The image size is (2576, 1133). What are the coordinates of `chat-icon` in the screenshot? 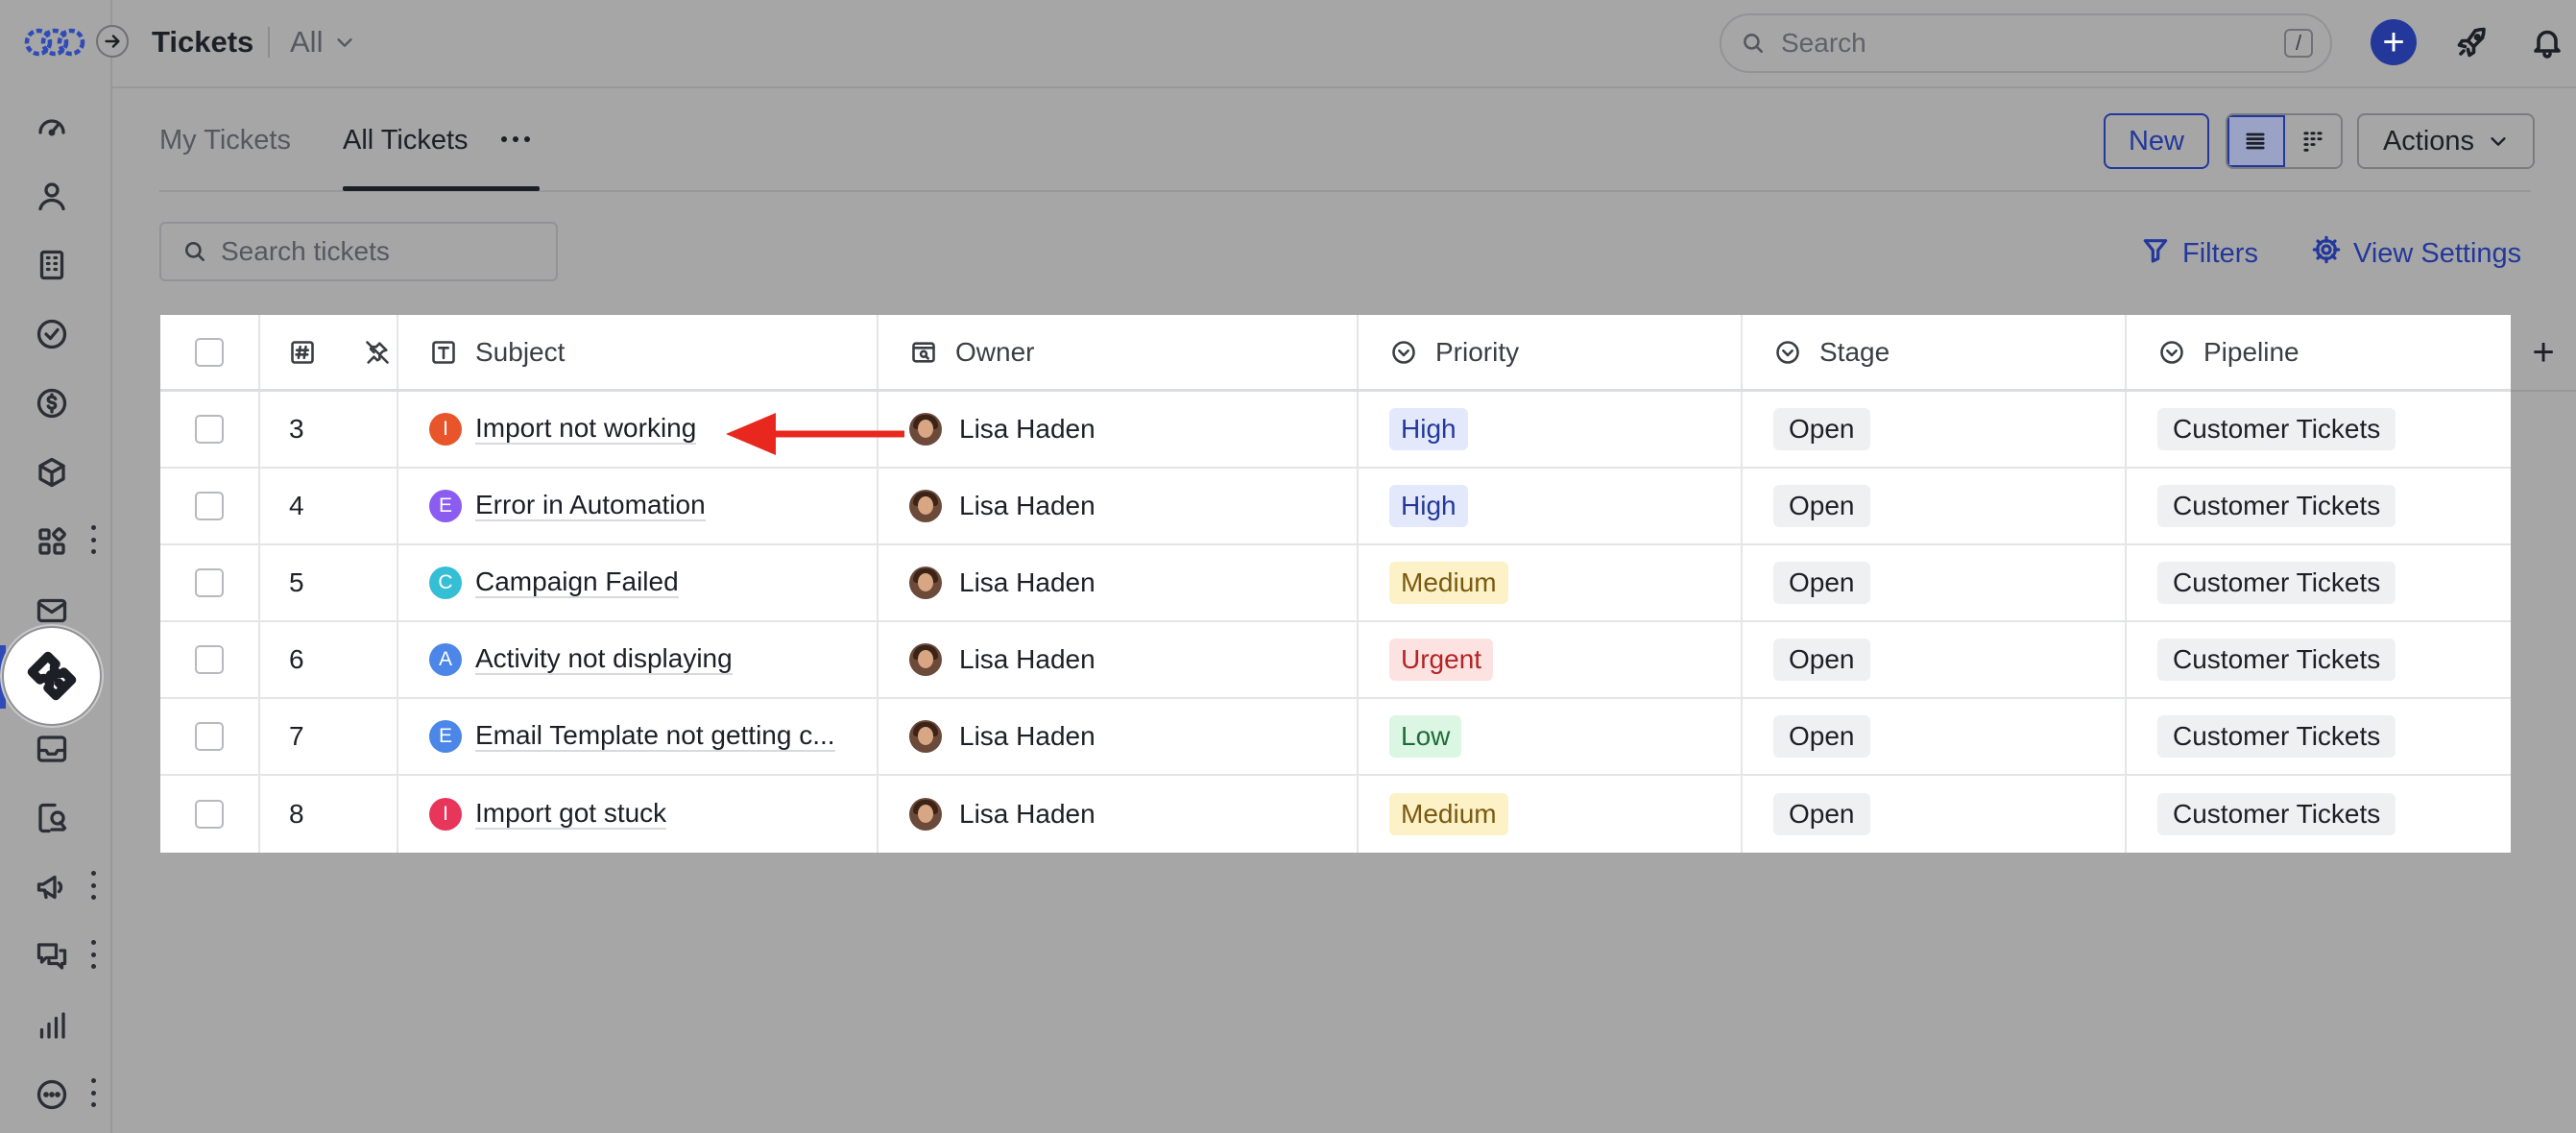 It's located at (52, 956).